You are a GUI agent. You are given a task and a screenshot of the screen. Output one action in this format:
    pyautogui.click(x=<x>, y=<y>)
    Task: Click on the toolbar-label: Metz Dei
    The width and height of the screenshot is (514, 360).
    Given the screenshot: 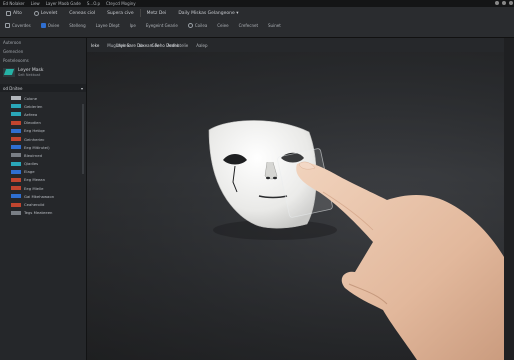 What is the action you would take?
    pyautogui.click(x=156, y=13)
    